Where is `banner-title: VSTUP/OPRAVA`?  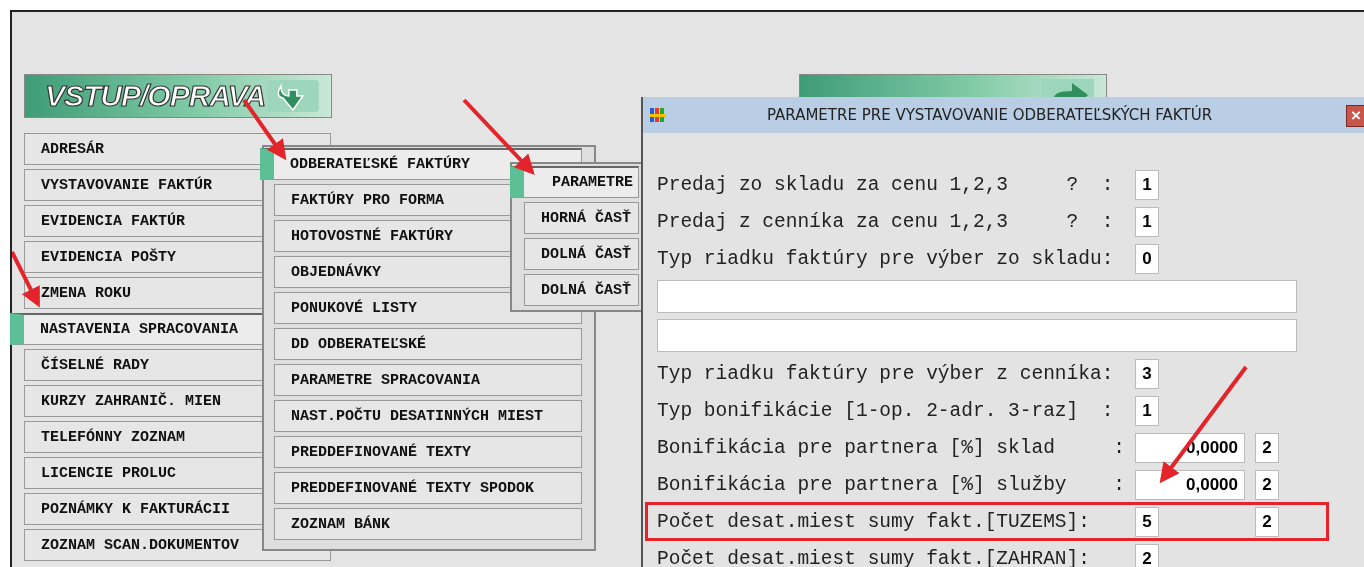
banner-title: VSTUP/OPRAVA is located at coordinates (155, 96).